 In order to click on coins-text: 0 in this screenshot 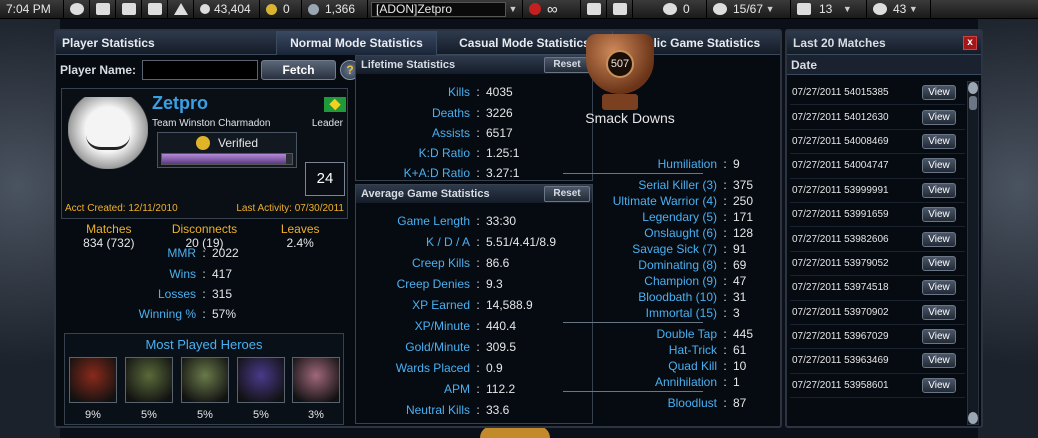, I will do `click(286, 9)`.